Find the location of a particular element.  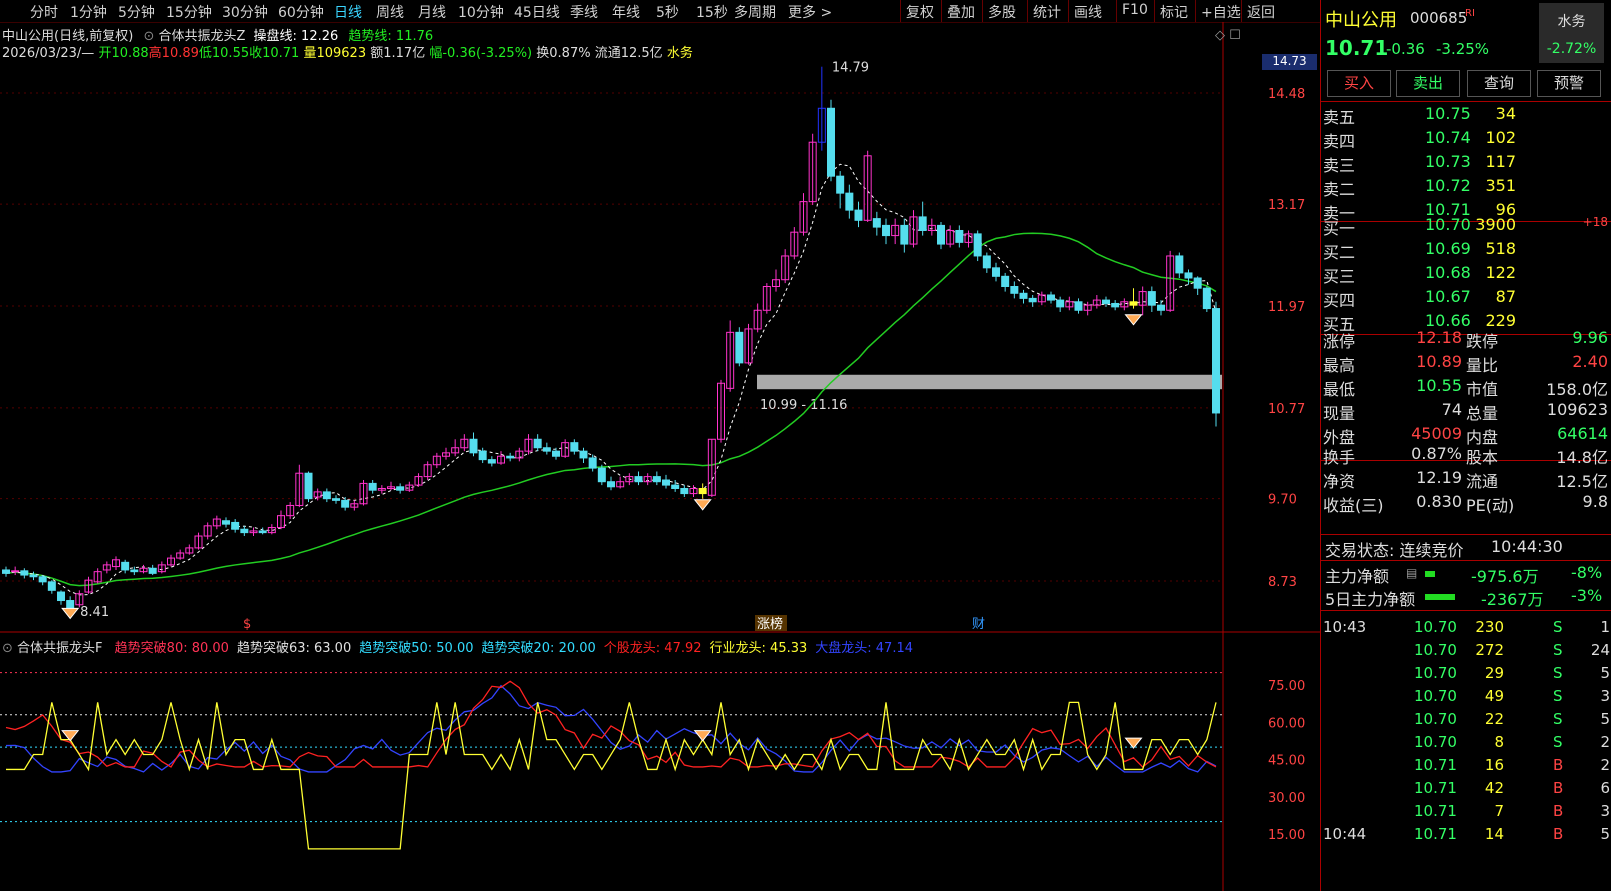

period-tab: 15秒 is located at coordinates (712, 12).